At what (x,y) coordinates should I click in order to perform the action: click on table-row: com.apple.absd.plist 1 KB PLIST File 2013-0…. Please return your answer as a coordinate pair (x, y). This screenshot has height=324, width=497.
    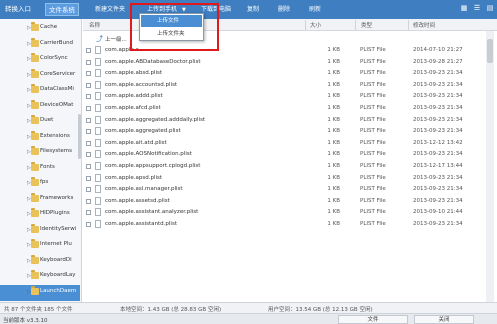
    Looking at the image, I should click on (283, 74).